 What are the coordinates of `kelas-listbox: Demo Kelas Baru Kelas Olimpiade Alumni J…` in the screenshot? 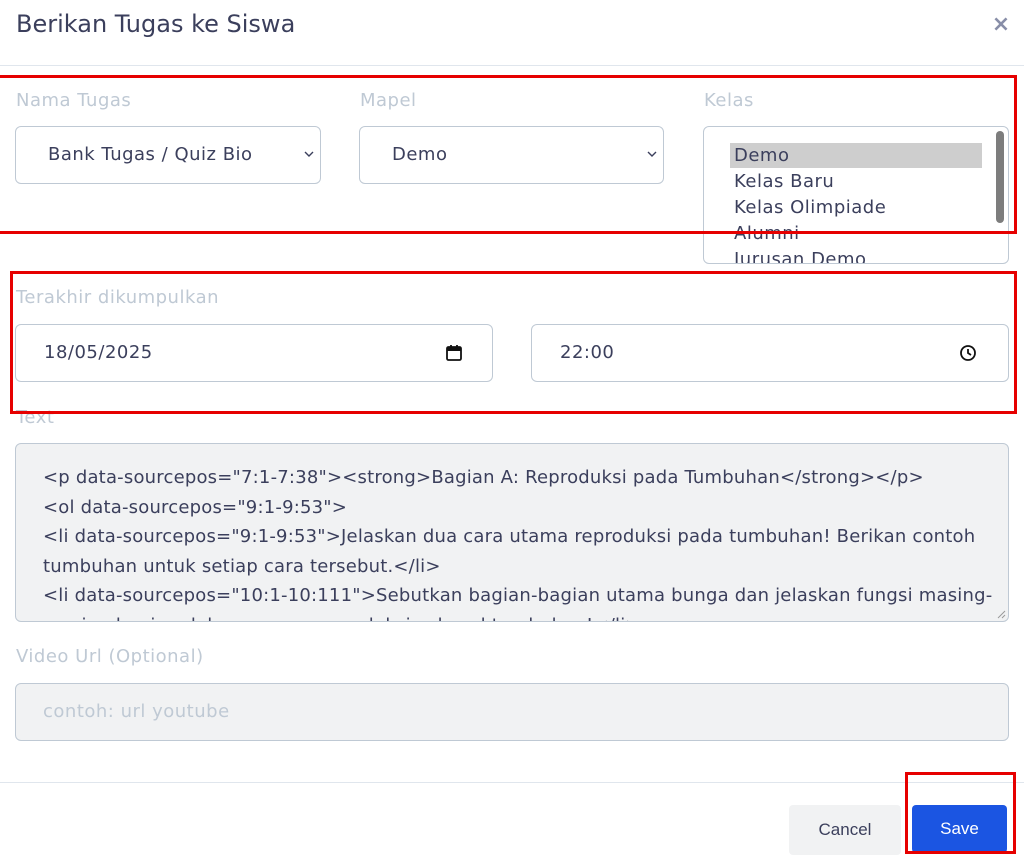 It's located at (856, 195).